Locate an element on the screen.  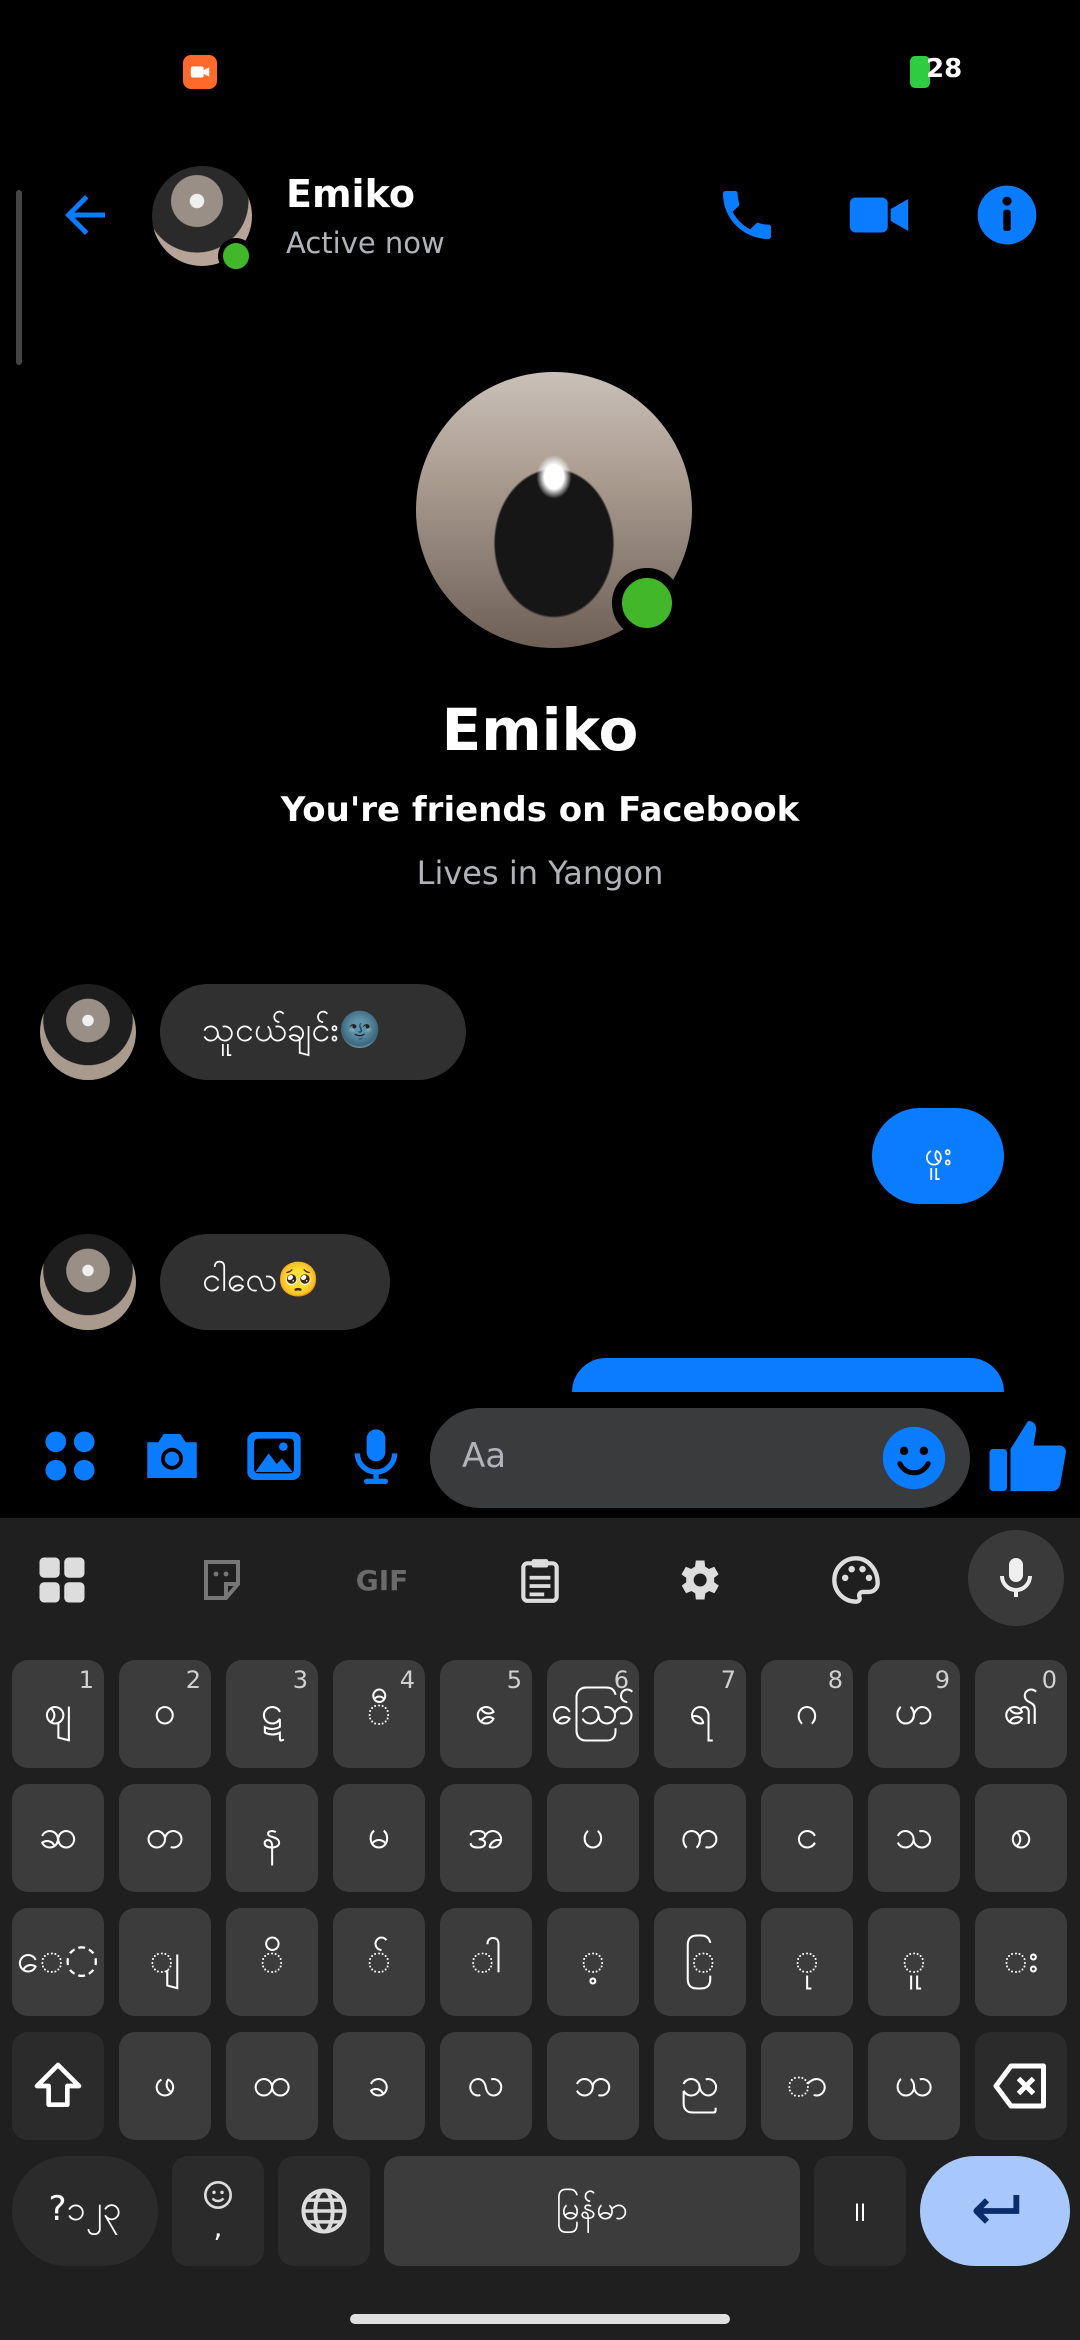
online-indicator is located at coordinates (236, 256).